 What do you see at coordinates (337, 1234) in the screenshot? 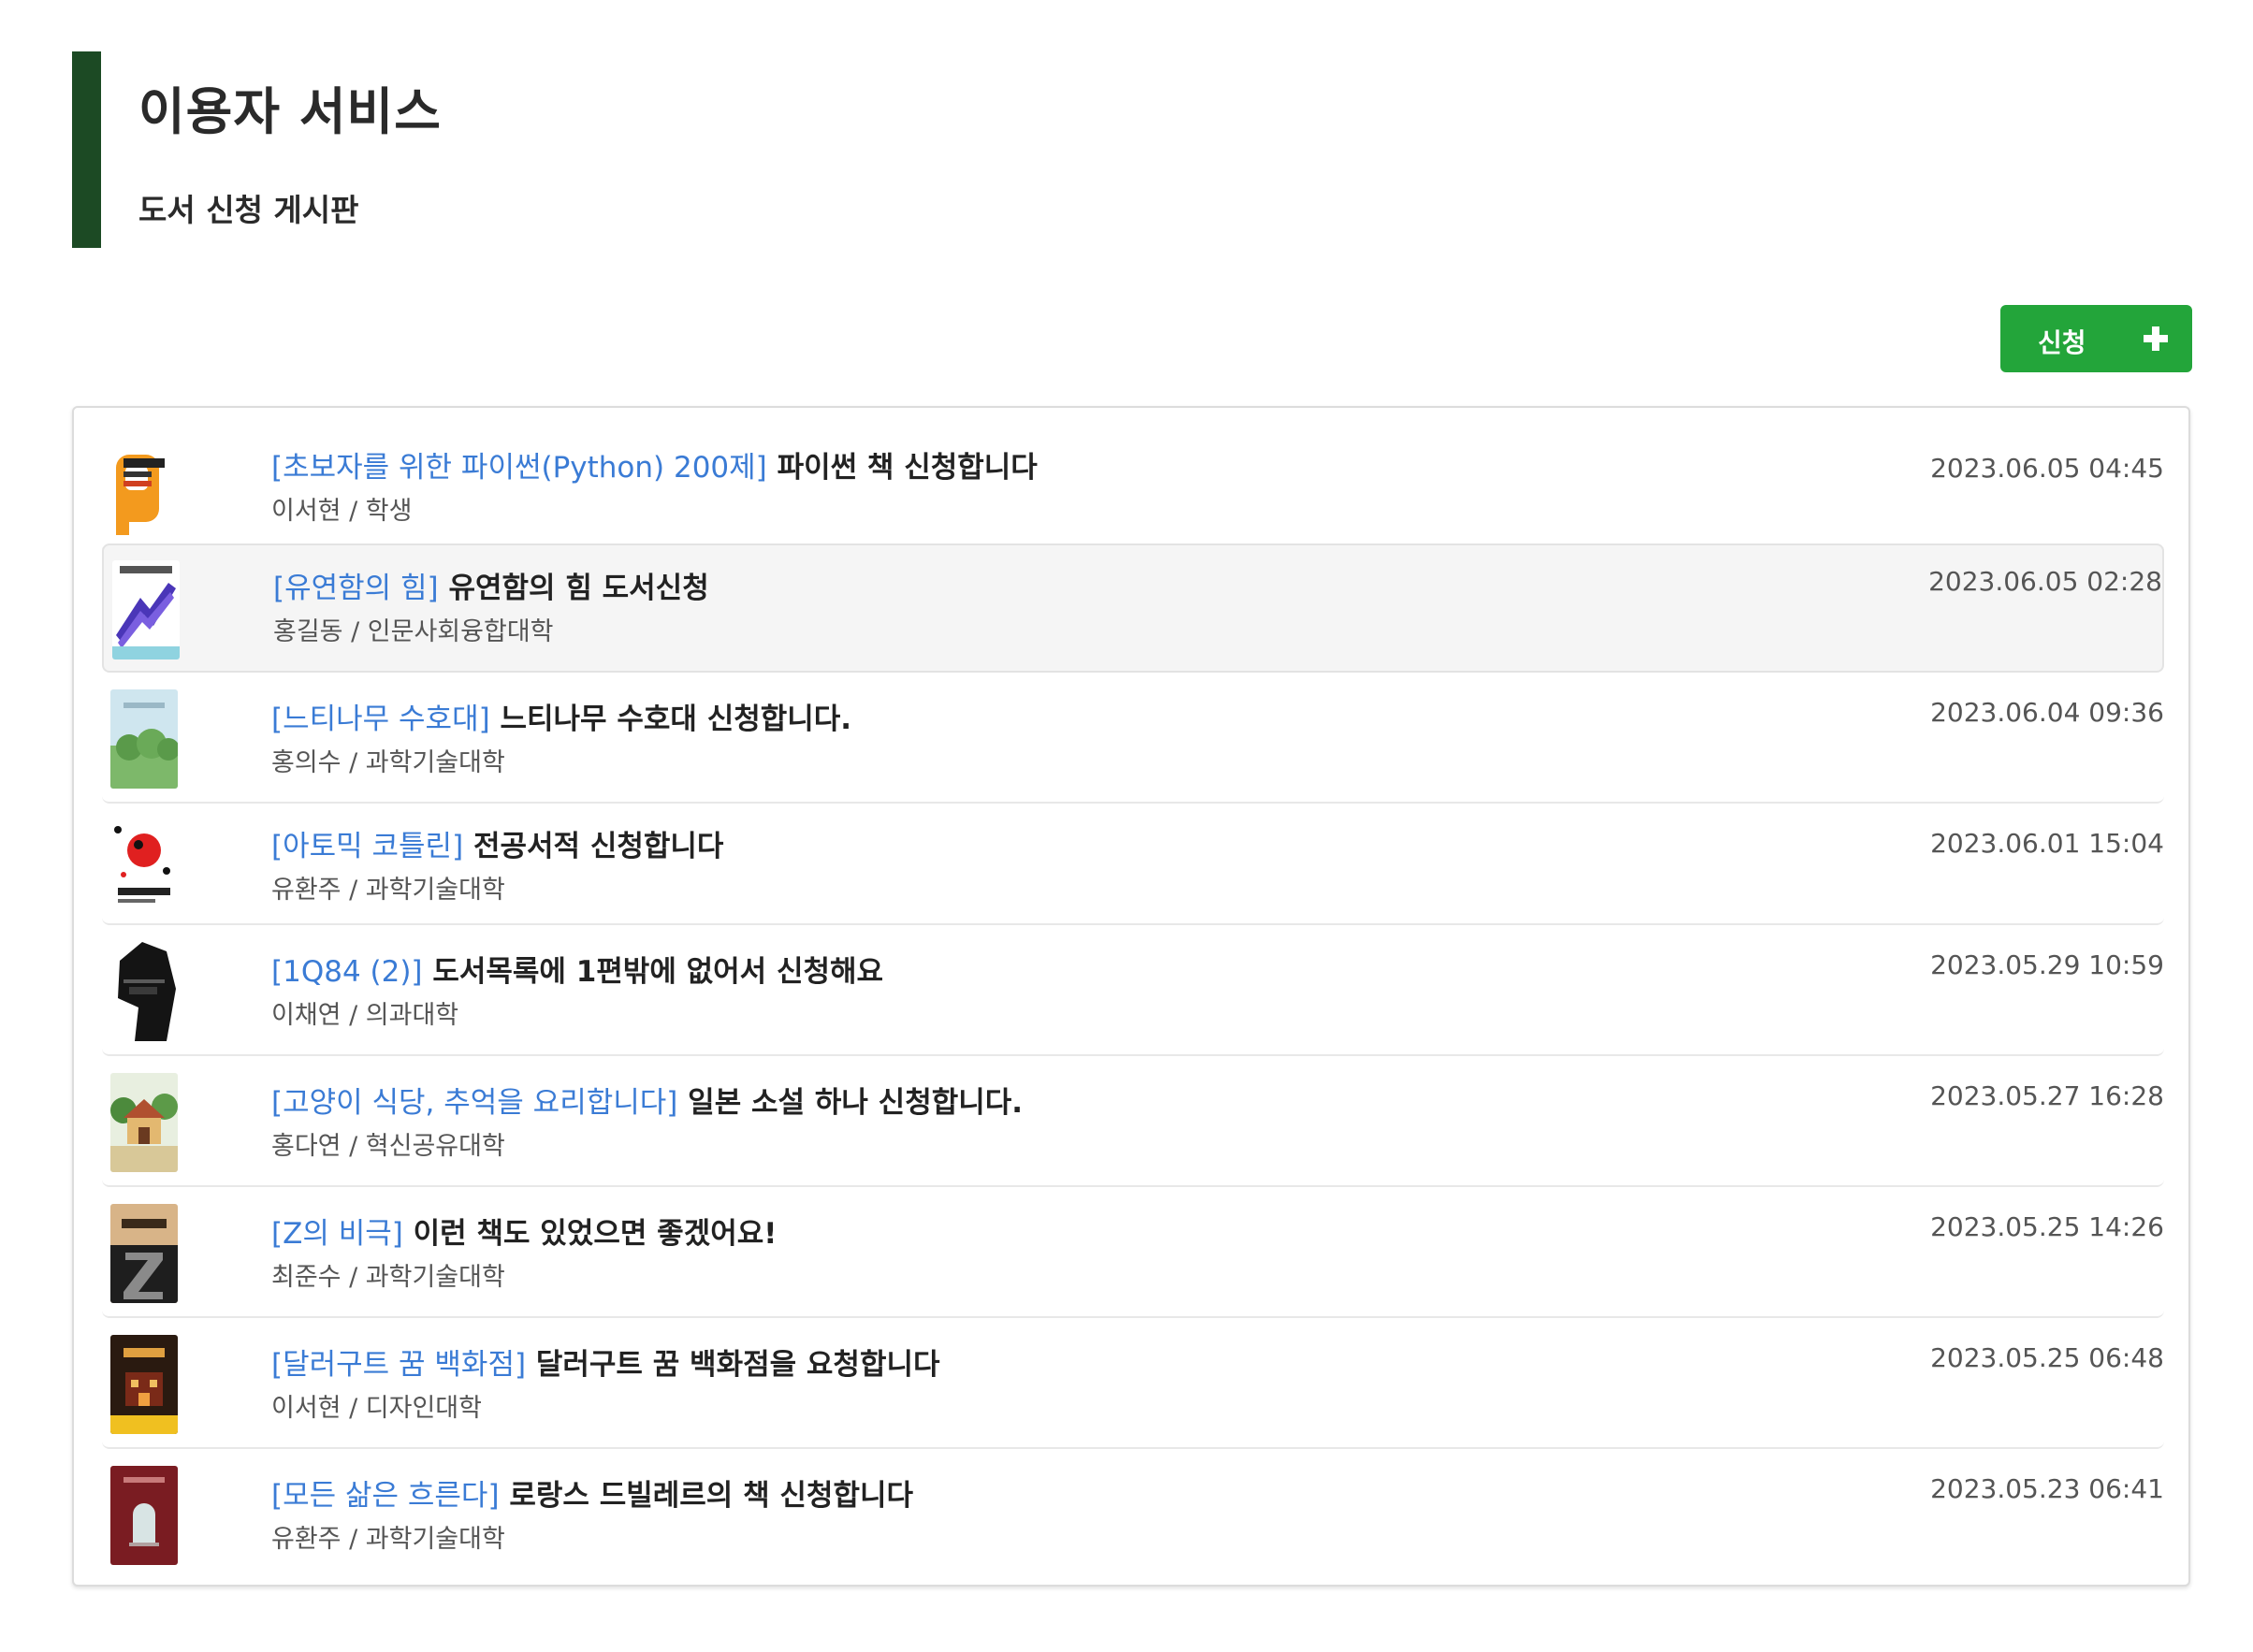
I see `item-book-name: [Z의 비극]` at bounding box center [337, 1234].